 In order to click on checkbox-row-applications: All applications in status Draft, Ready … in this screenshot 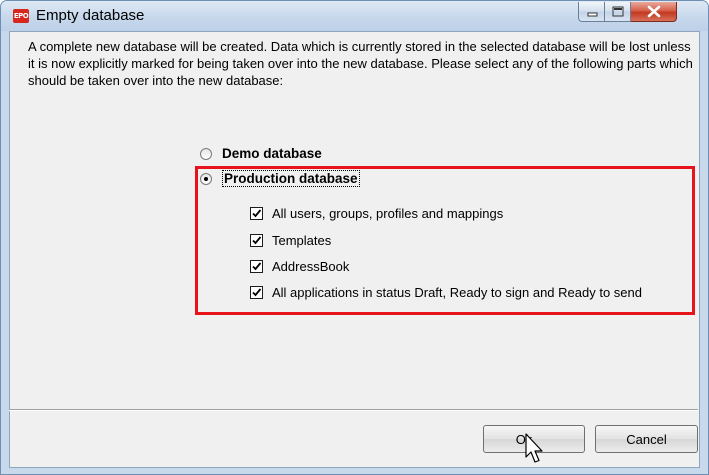, I will do `click(446, 292)`.